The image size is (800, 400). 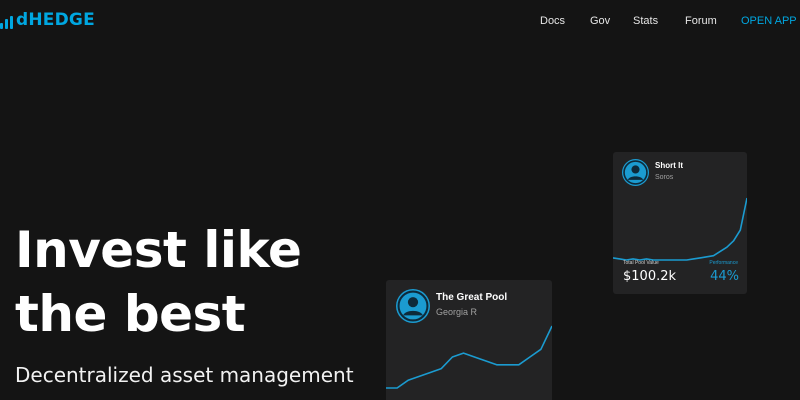 What do you see at coordinates (645, 21) in the screenshot?
I see `nav-stats: Stats` at bounding box center [645, 21].